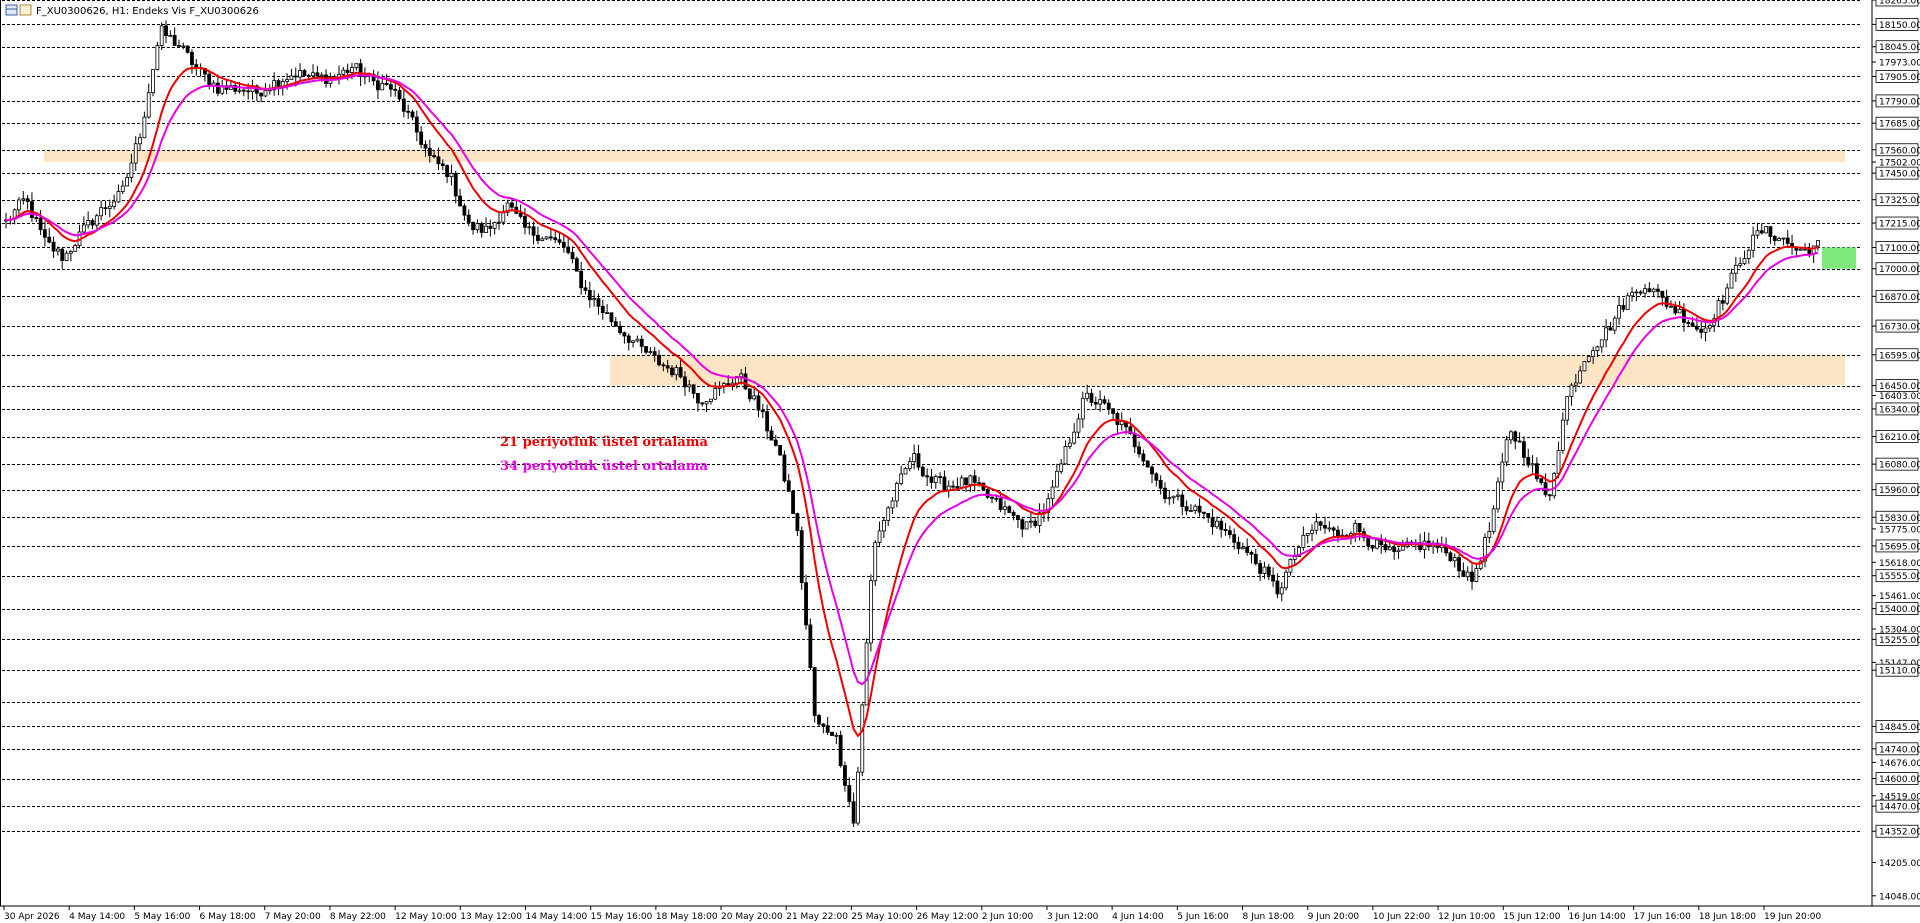 This screenshot has width=1920, height=923. What do you see at coordinates (1334, 917) in the screenshot?
I see `xlabel-20: 9 Jun 20:00` at bounding box center [1334, 917].